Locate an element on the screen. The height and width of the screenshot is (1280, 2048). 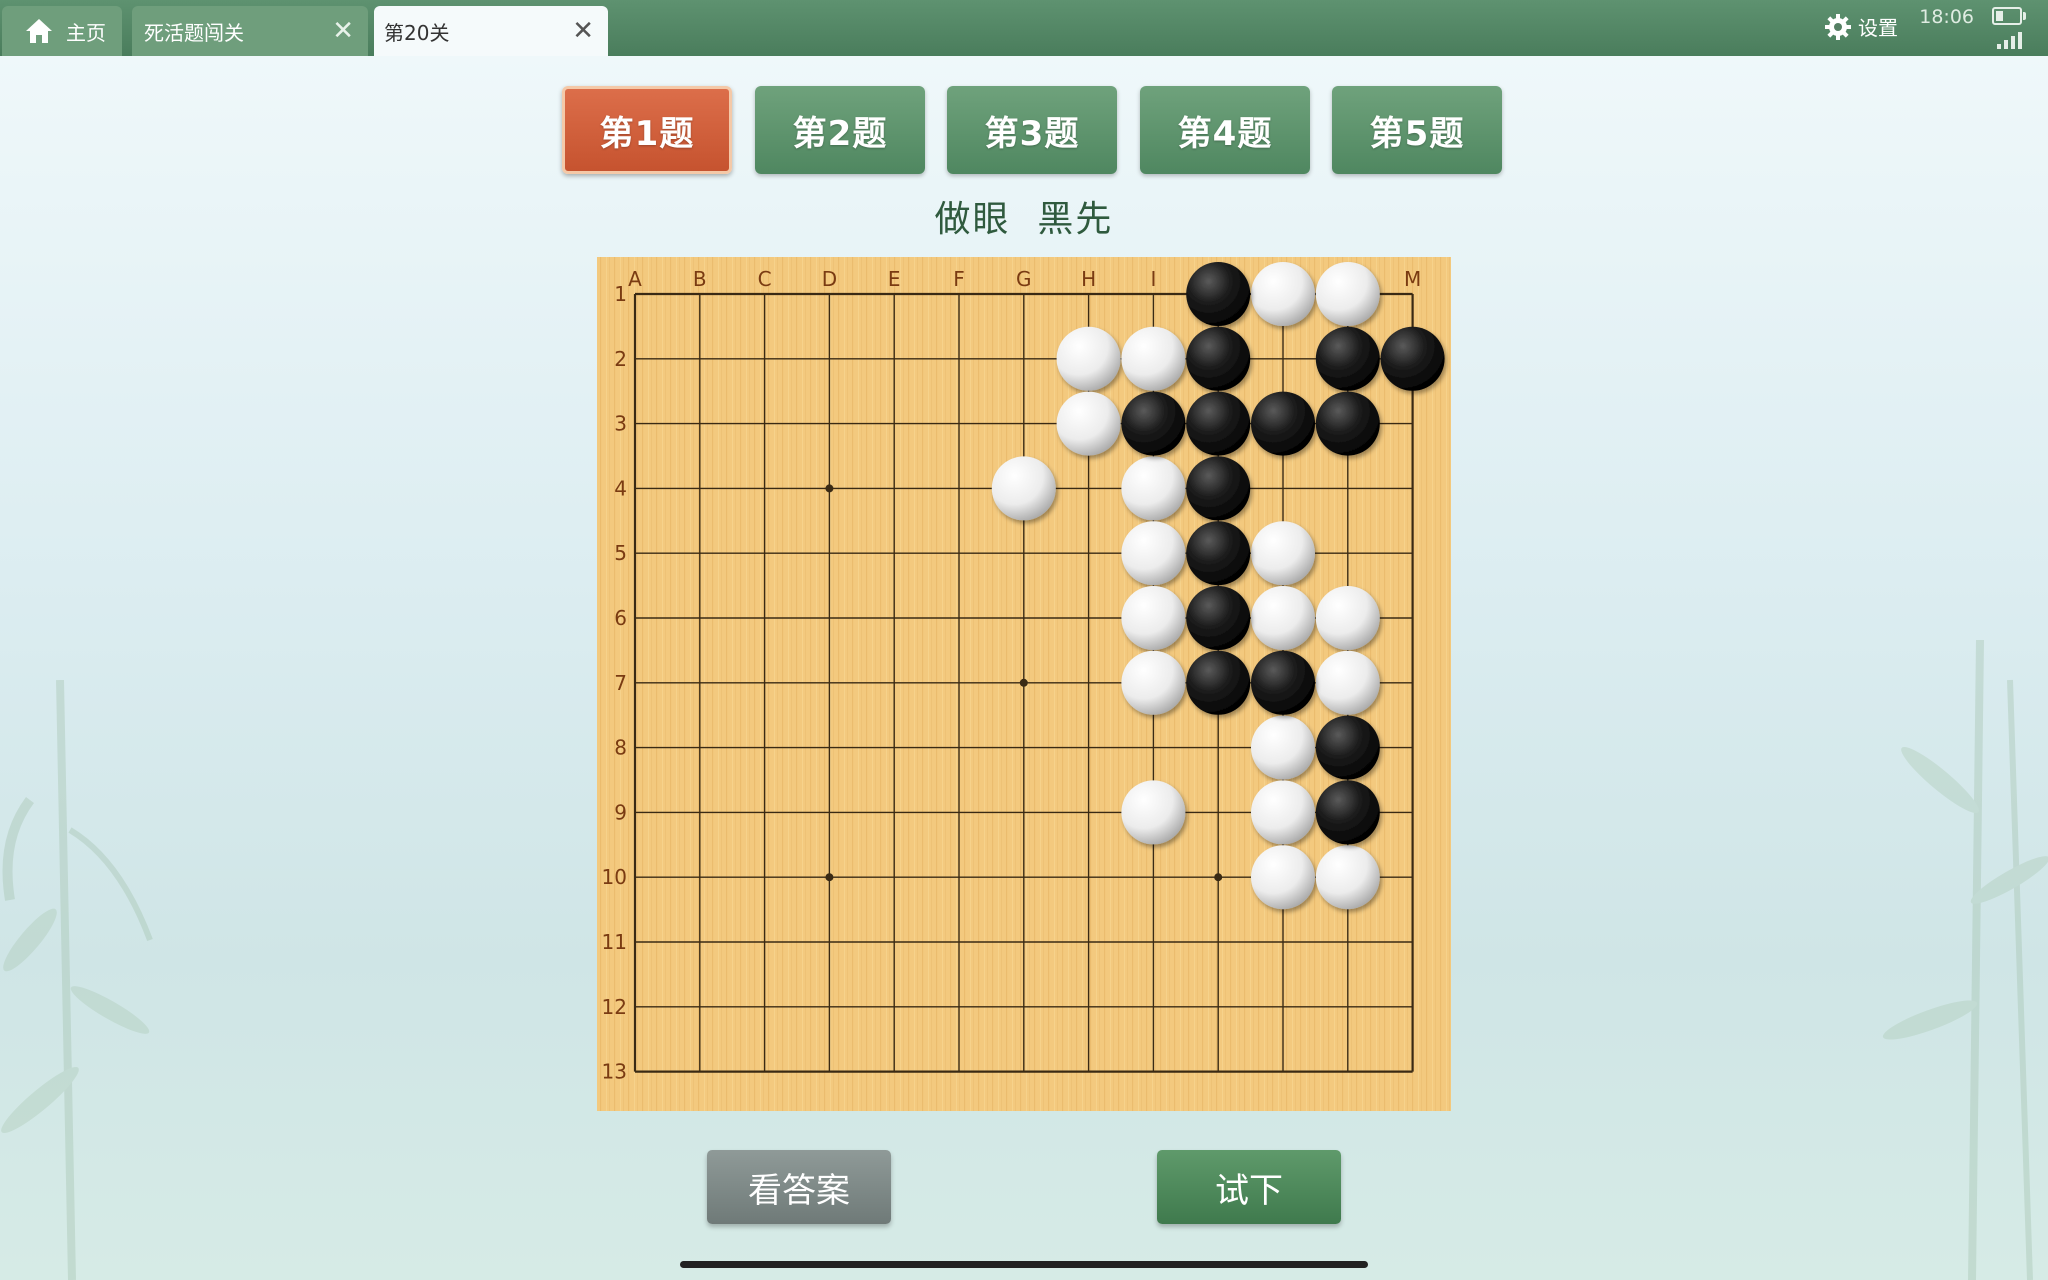
top-tab-bar: 主页 死活题闯关 ✕ 第20关 ✕ 设置 18:06 is located at coordinates (1024, 28).